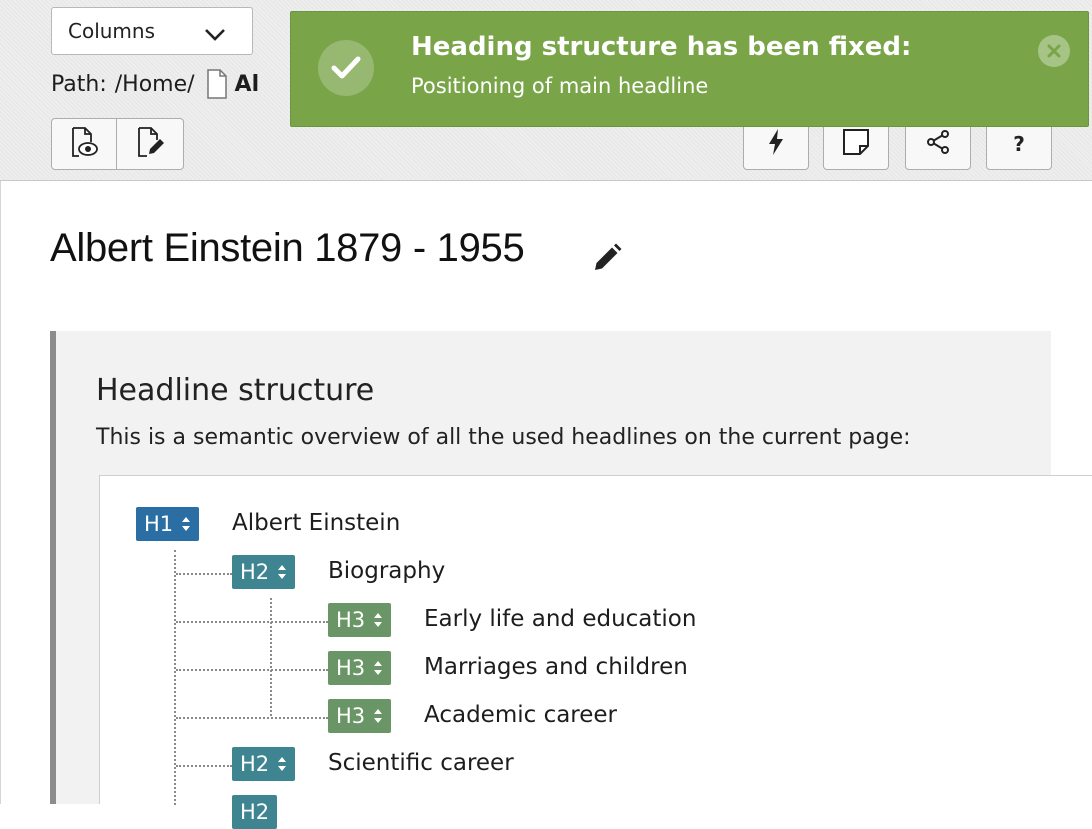 This screenshot has width=1092, height=829. I want to click on help-label: ?, so click(1019, 144).